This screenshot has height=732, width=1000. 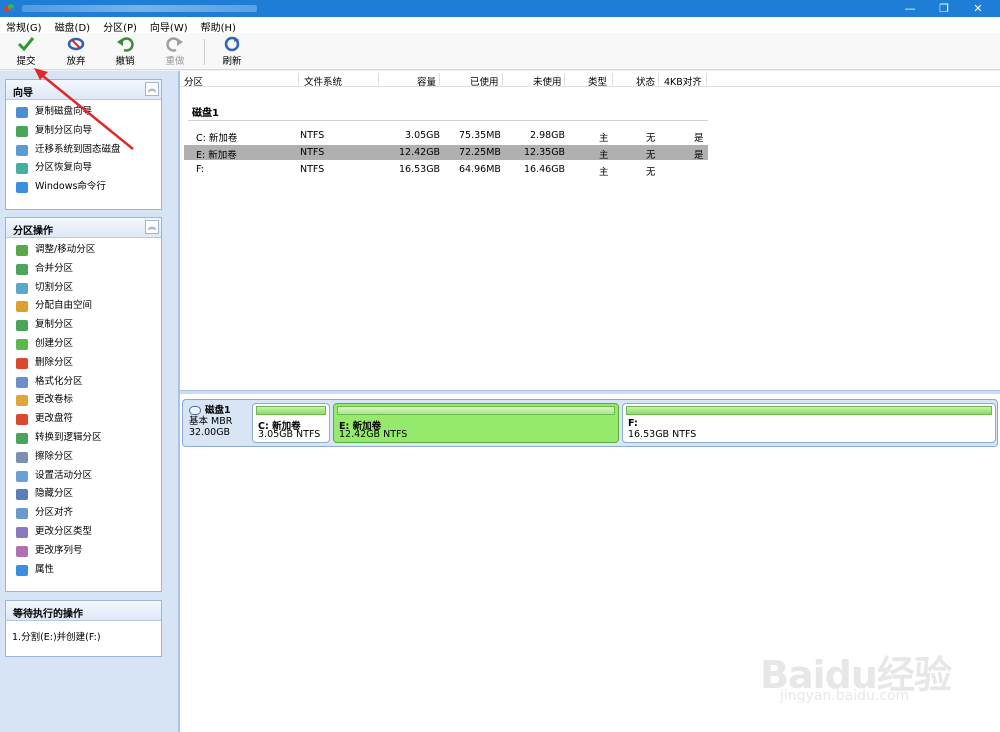 What do you see at coordinates (944, 8) in the screenshot?
I see `maximize-button: ❐` at bounding box center [944, 8].